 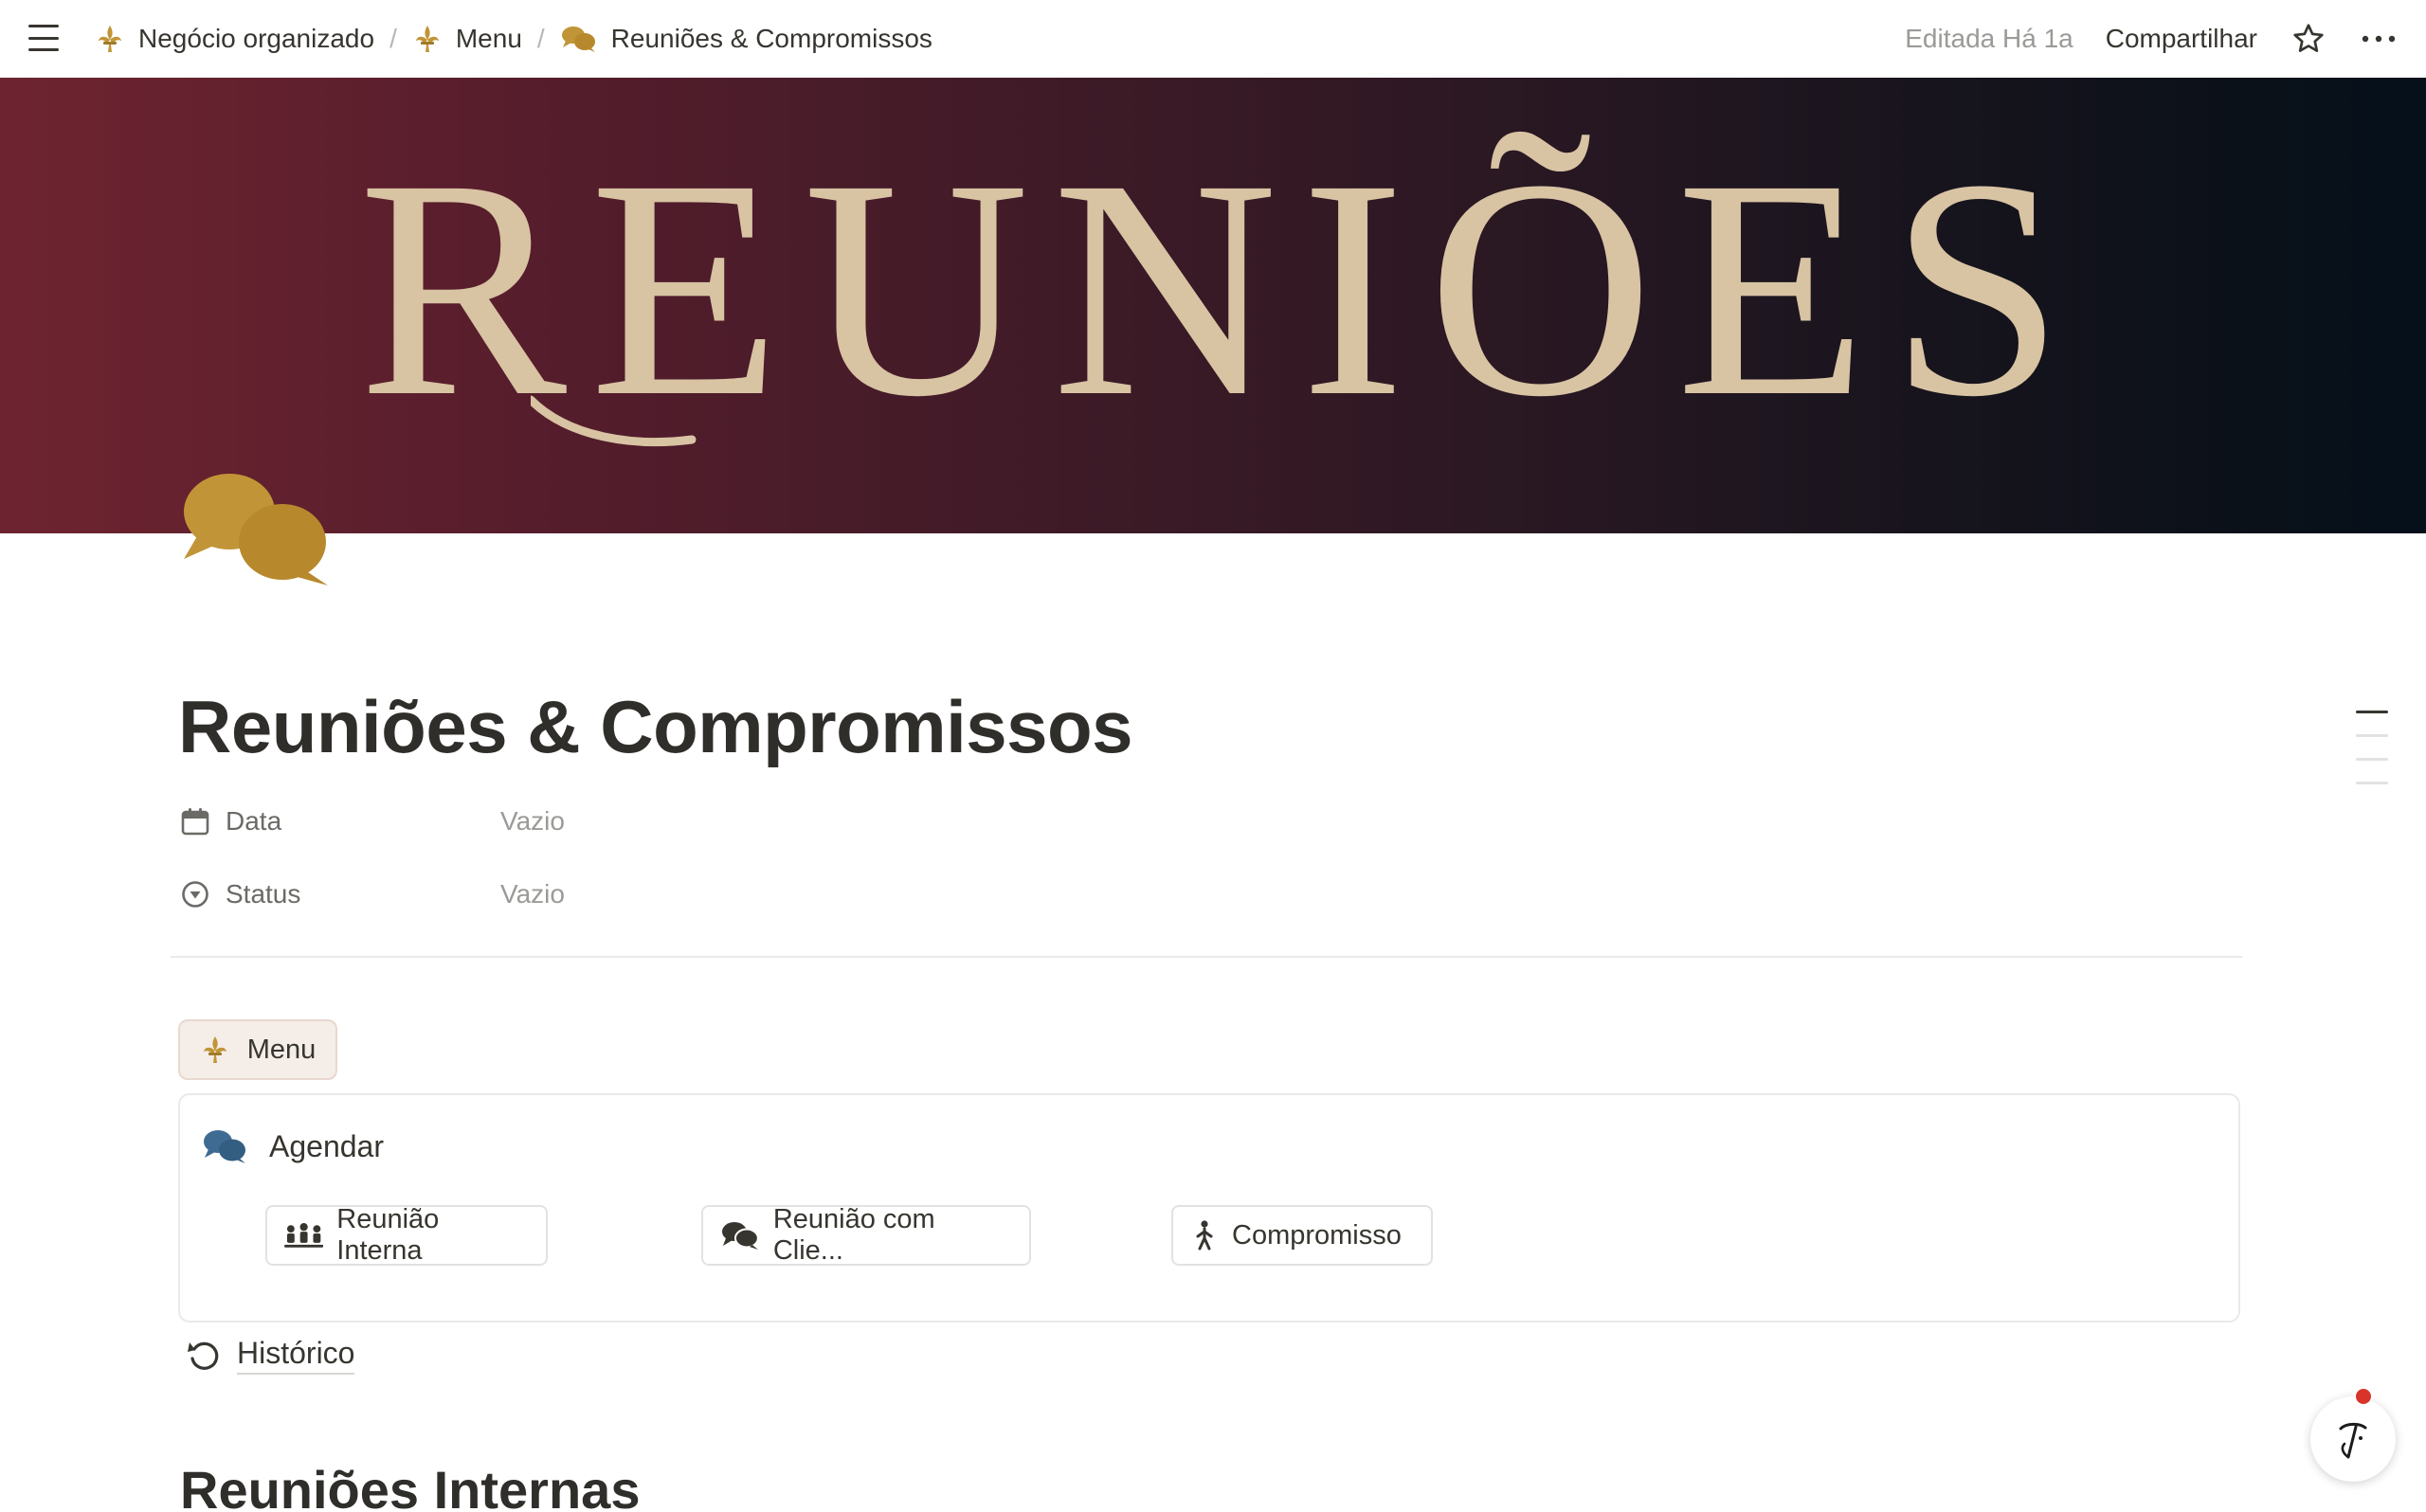 I want to click on menu-button-label: Menu, so click(x=281, y=1049).